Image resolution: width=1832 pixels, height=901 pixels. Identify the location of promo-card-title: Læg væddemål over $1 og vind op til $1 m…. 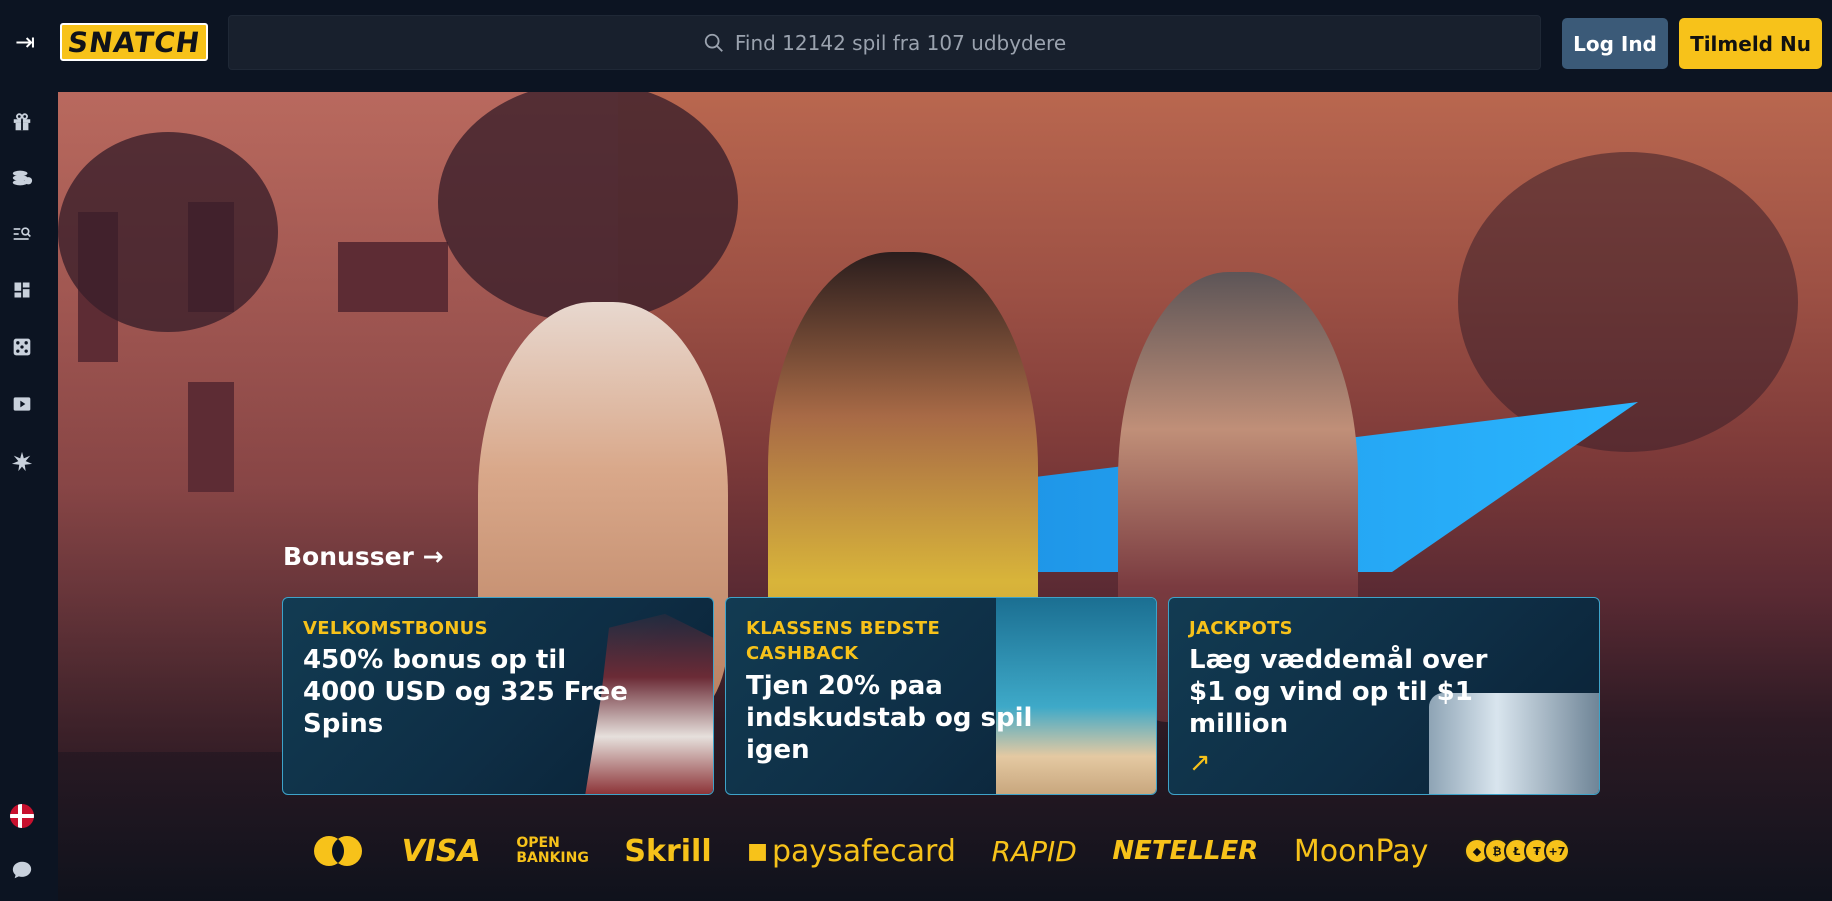
(1338, 692).